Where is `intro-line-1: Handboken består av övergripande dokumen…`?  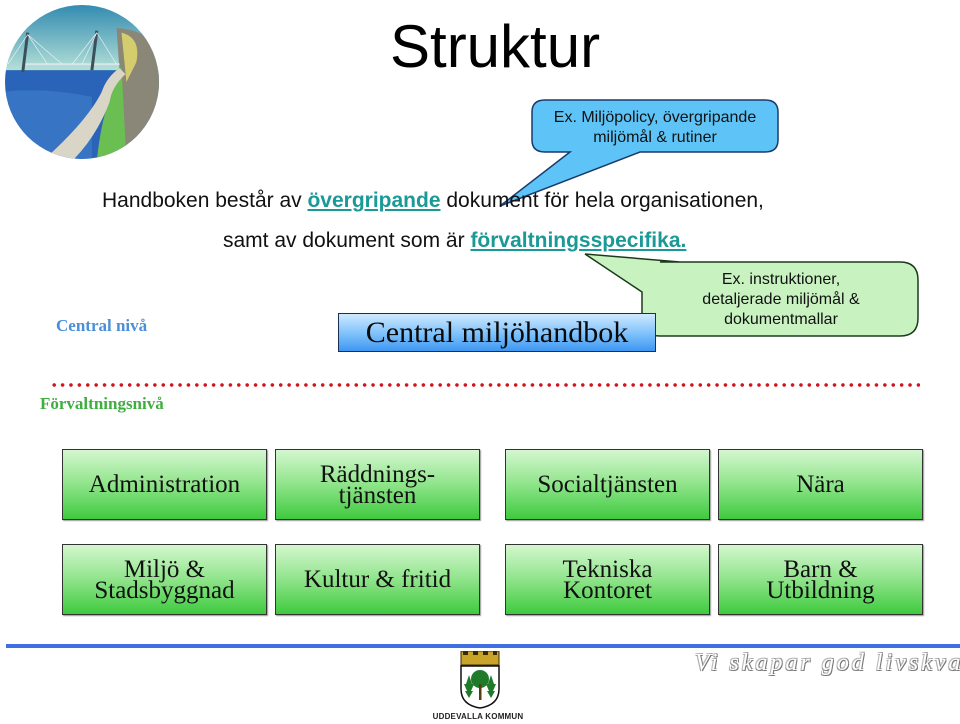
intro-line-1: Handboken består av övergripande dokumen… is located at coordinates (433, 201).